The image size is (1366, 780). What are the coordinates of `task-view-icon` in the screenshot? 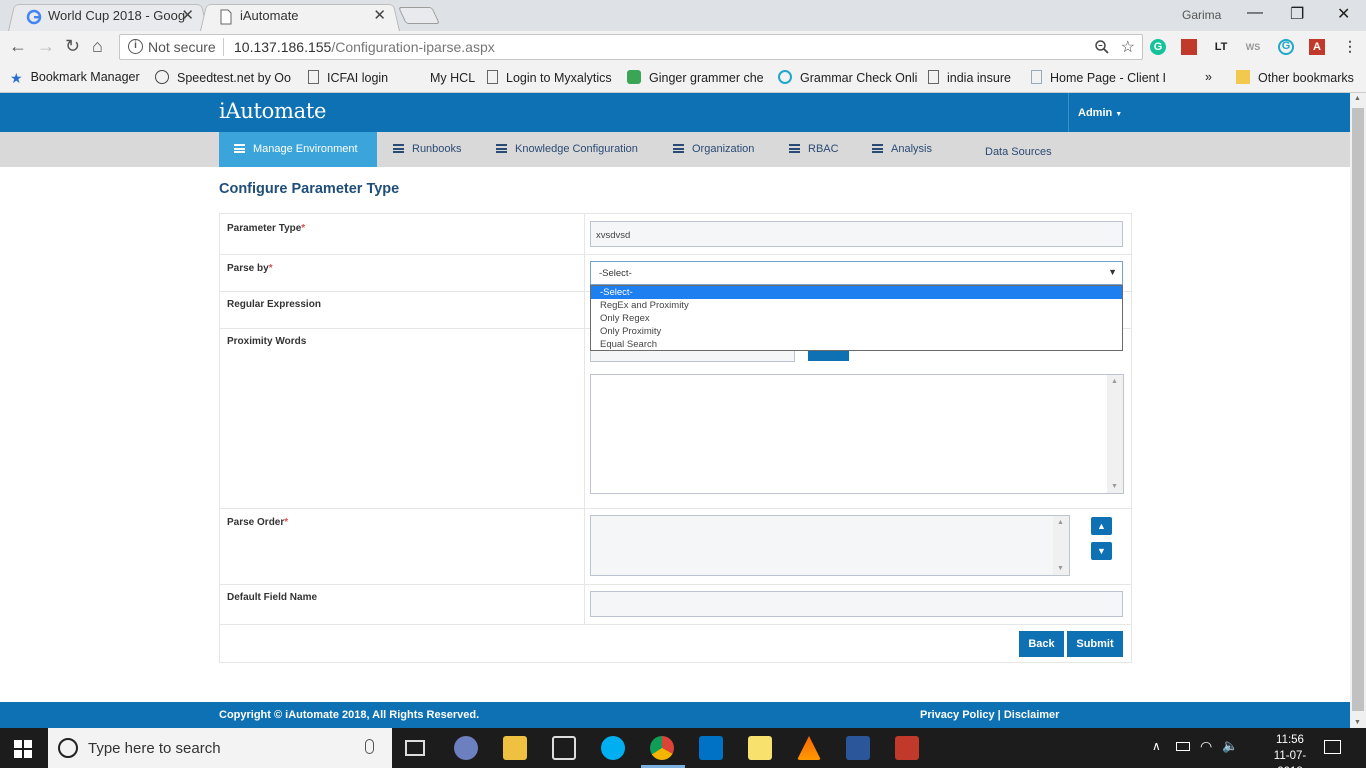 It's located at (415, 748).